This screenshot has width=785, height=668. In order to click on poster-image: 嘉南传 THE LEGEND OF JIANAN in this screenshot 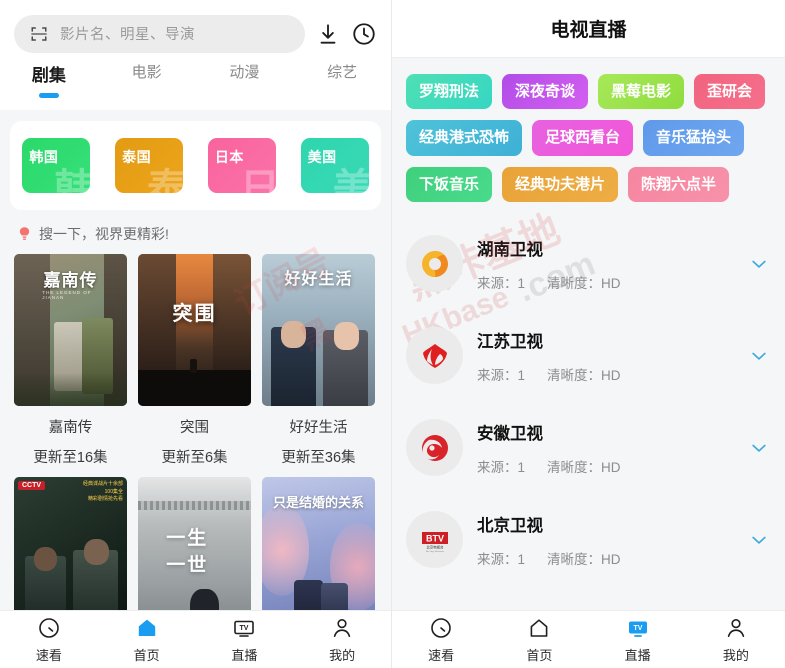, I will do `click(70, 330)`.